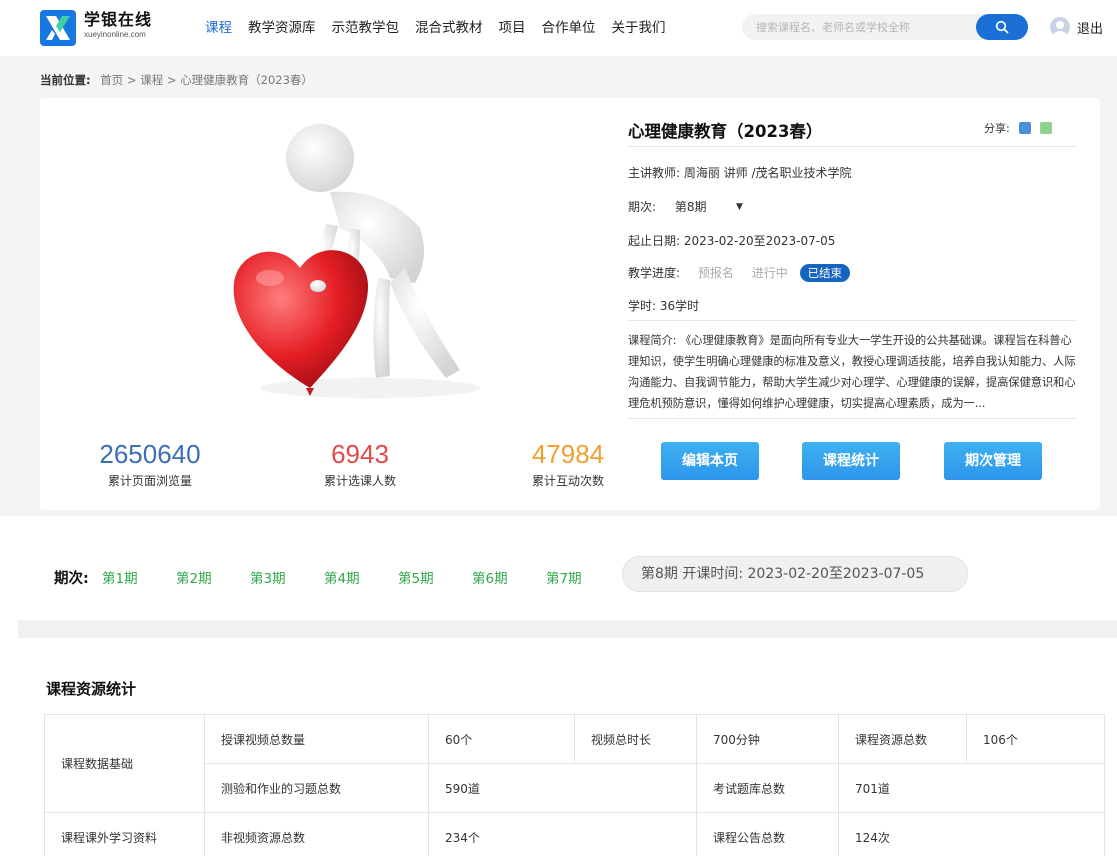 The height and width of the screenshot is (856, 1117). What do you see at coordinates (739, 207) in the screenshot?
I see `caret-down-icon: ▼` at bounding box center [739, 207].